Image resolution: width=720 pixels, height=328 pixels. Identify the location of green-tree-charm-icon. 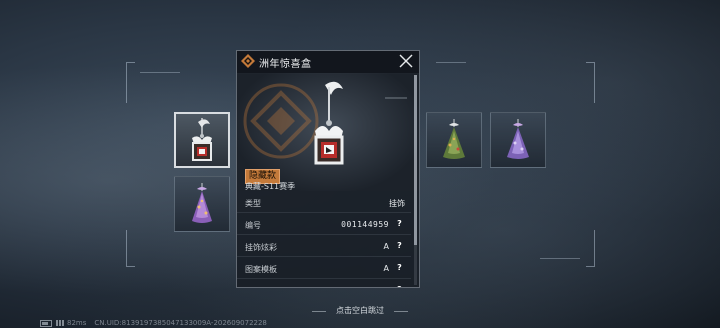
(454, 139).